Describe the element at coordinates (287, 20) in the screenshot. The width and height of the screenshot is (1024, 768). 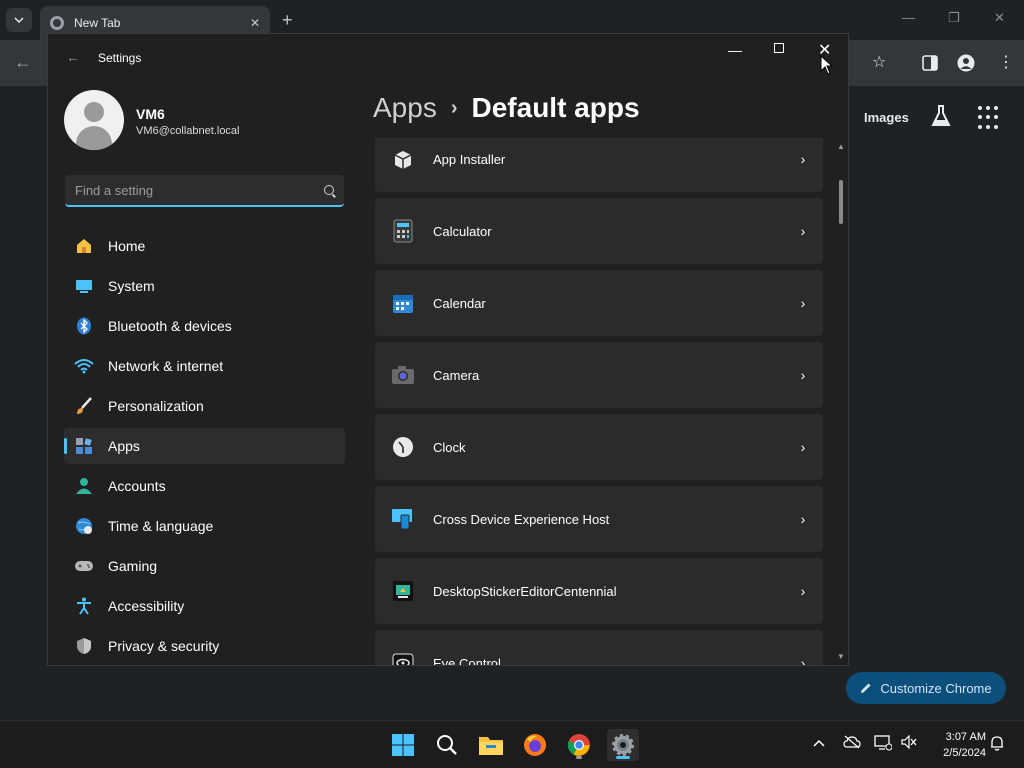
I see `new-tab-button: +` at that location.